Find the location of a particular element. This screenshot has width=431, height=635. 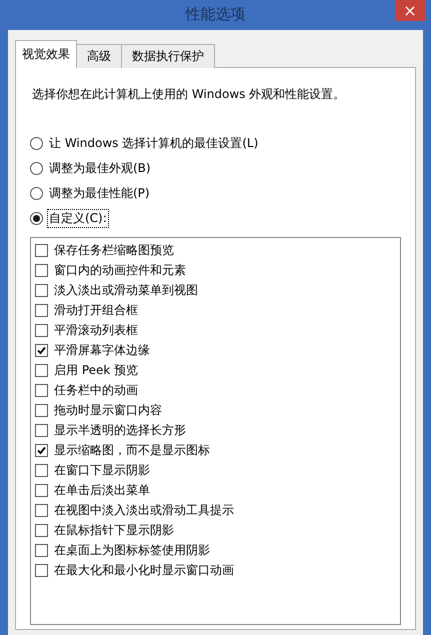

checkbox-label: 在窗口下显示阴影 is located at coordinates (102, 470).